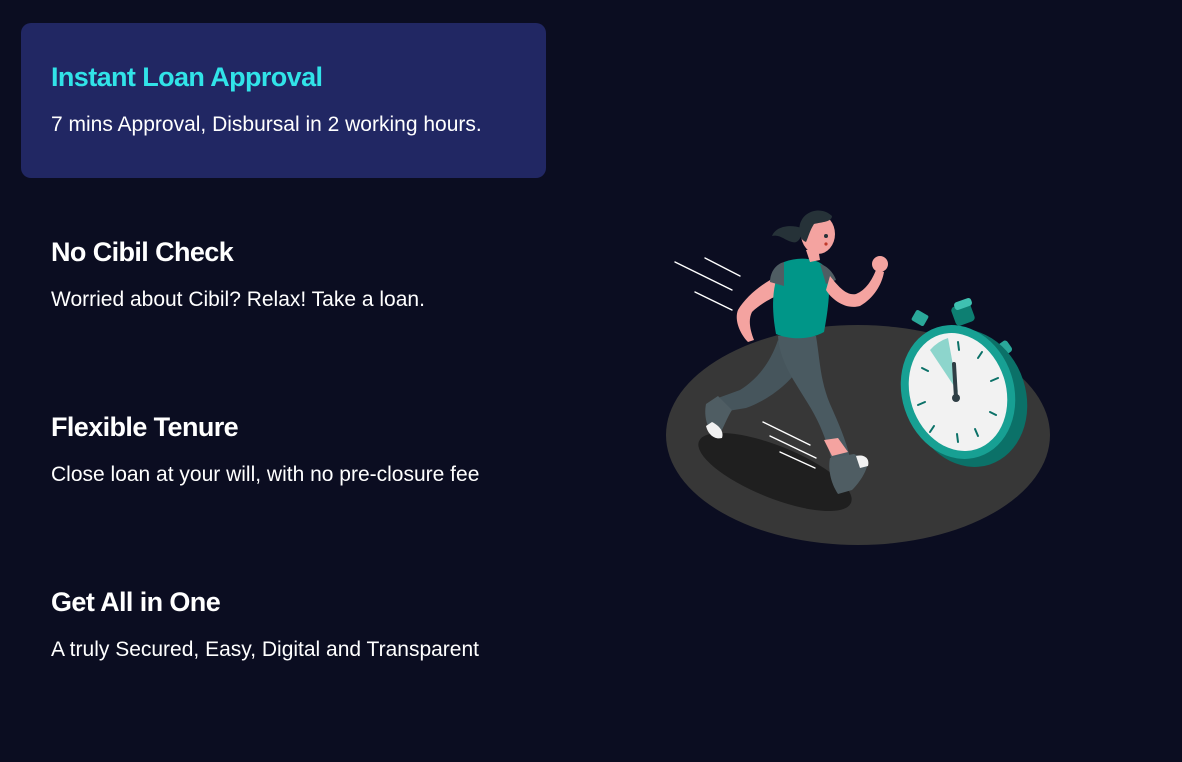 This screenshot has height=762, width=1182. I want to click on feature-description: Worried about Cibil? Relax! Take a loan., so click(238, 299).